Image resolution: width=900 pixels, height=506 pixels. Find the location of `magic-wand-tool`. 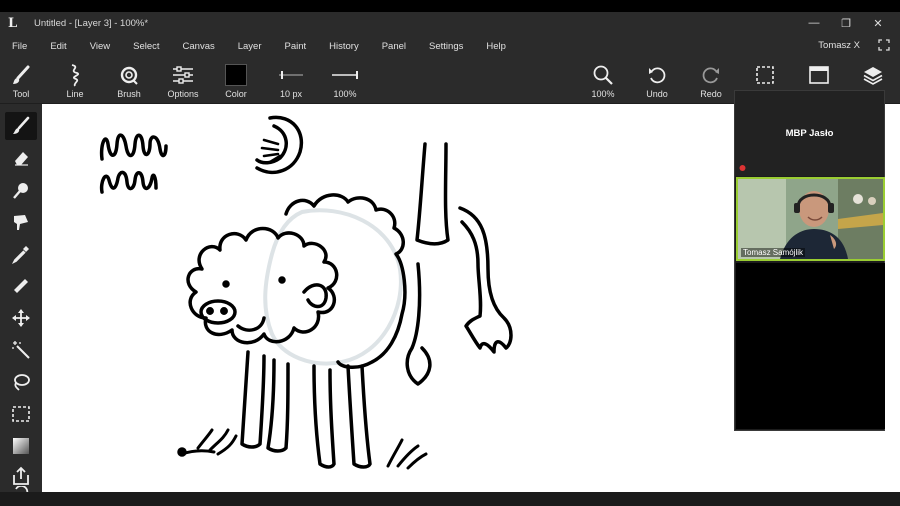

magic-wand-tool is located at coordinates (21, 350).